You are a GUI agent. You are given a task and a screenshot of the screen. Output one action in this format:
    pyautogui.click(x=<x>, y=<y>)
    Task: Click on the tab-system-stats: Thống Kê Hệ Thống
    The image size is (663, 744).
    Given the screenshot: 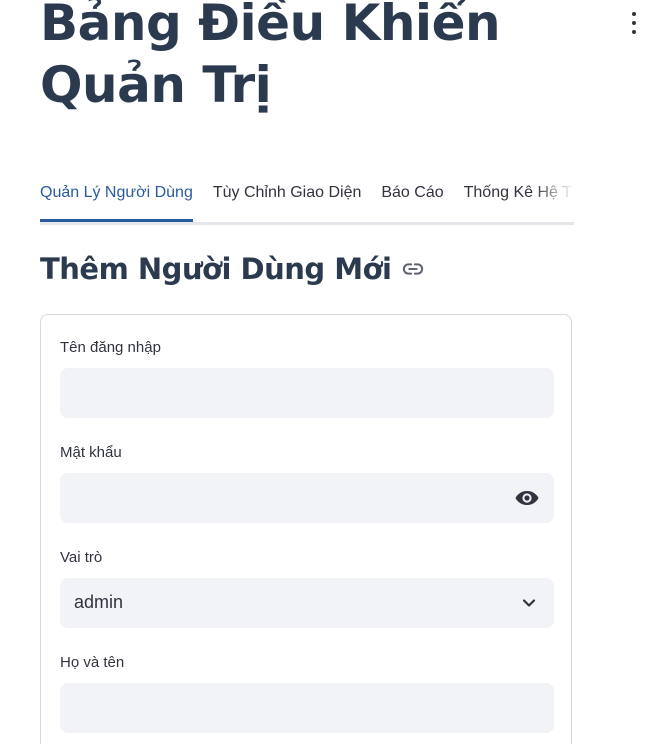 What is the action you would take?
    pyautogui.click(x=519, y=196)
    